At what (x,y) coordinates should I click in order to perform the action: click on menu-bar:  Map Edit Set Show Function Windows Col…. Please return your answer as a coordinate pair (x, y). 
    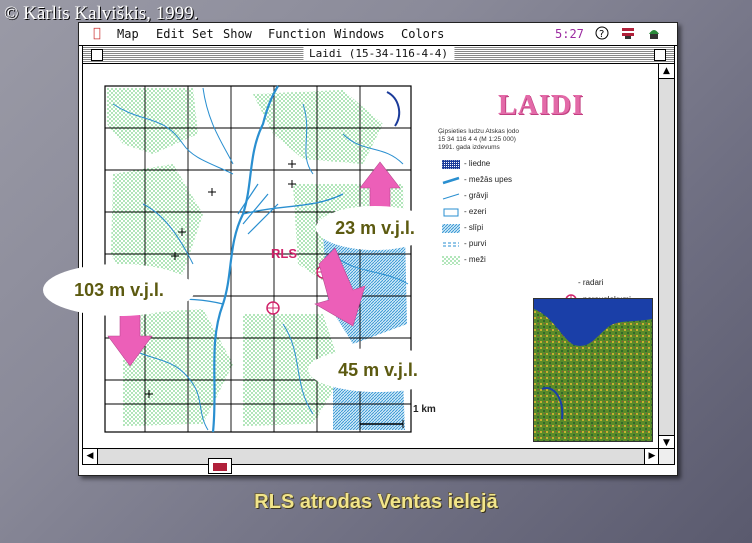
    Looking at the image, I should click on (378, 34).